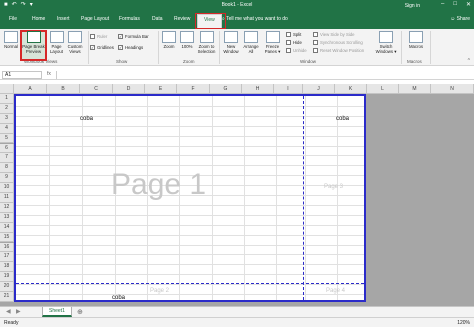 Image resolution: width=474 pixels, height=327 pixels. What do you see at coordinates (118, 298) in the screenshot?
I see `cell-b21: coba` at bounding box center [118, 298].